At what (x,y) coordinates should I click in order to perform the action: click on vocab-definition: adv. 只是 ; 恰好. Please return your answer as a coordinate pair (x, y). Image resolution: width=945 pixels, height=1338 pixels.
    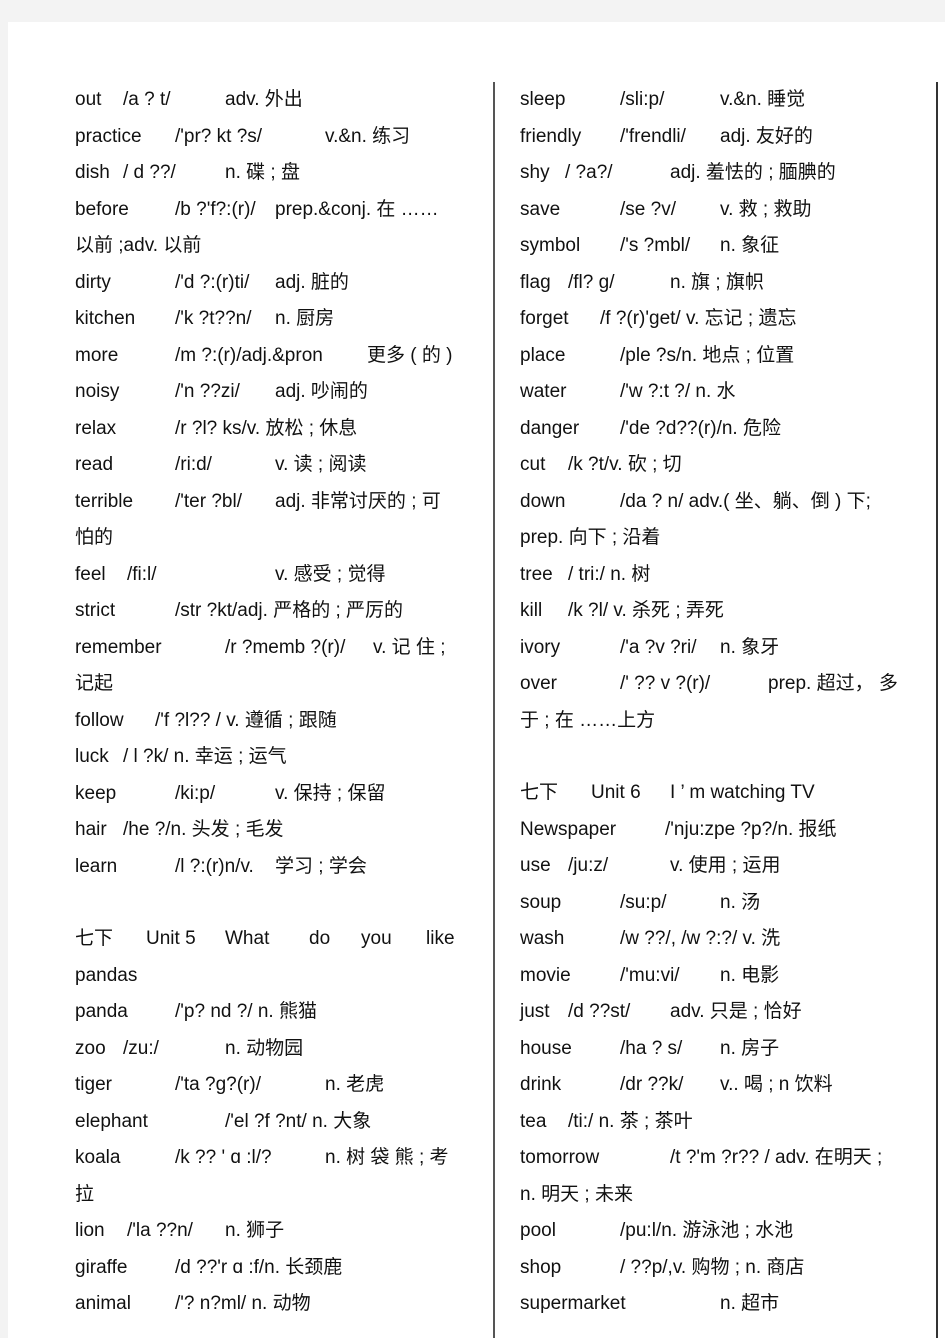
    Looking at the image, I should click on (736, 1011).